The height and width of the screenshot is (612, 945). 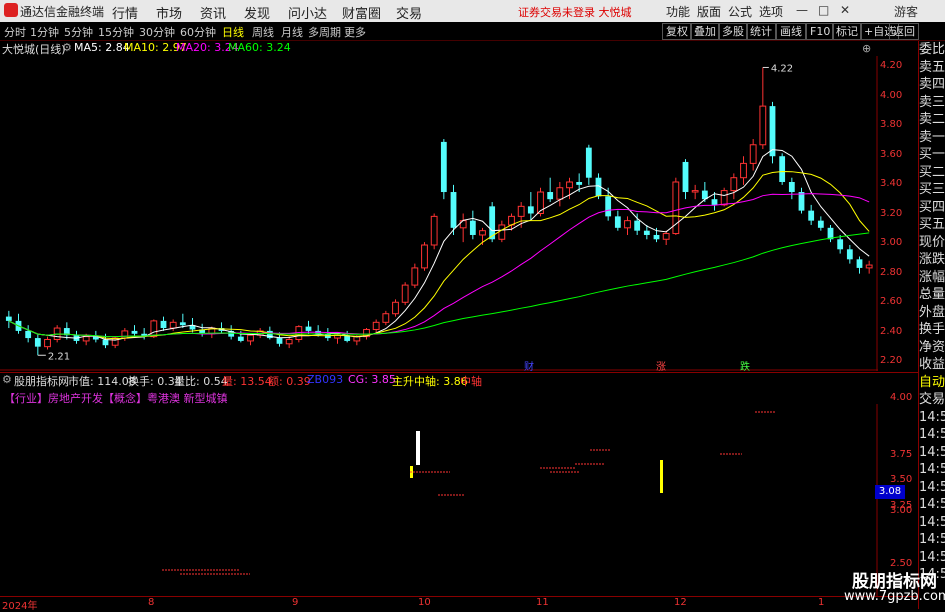 What do you see at coordinates (932, 138) in the screenshot?
I see `side-panel-item: 卖一` at bounding box center [932, 138].